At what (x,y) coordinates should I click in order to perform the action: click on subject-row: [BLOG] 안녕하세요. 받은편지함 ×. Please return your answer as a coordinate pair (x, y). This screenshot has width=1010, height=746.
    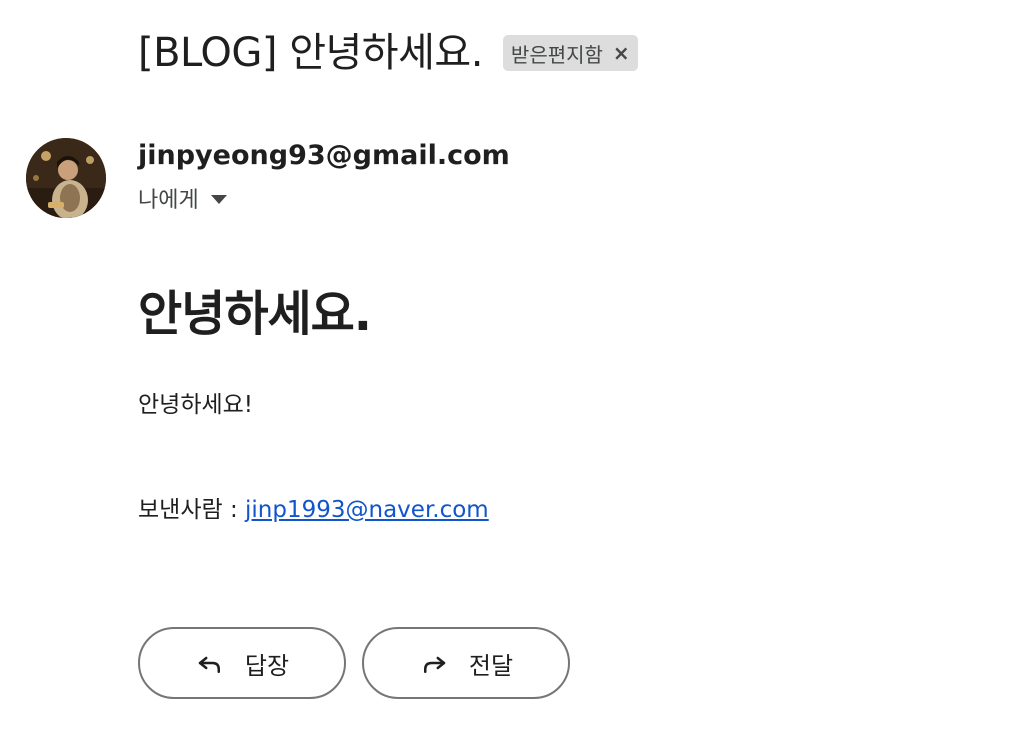
    Looking at the image, I should click on (388, 53).